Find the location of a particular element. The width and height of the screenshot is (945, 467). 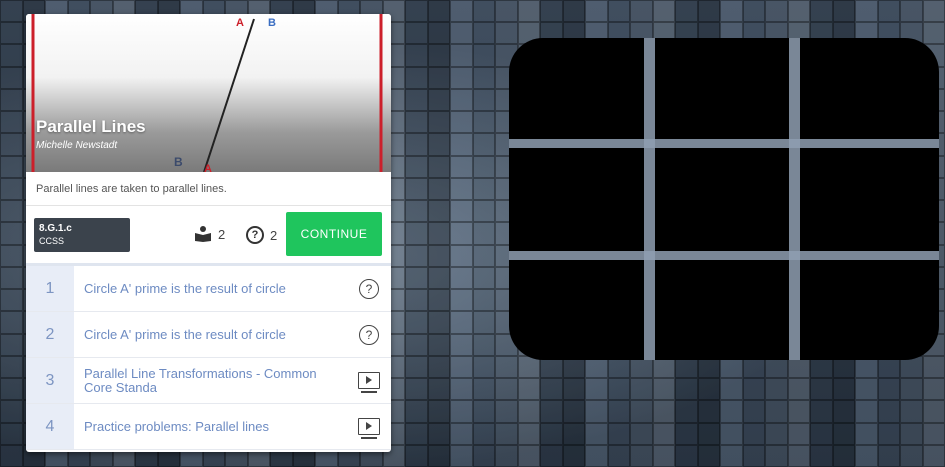

continue-button: CONTINUE is located at coordinates (334, 234).